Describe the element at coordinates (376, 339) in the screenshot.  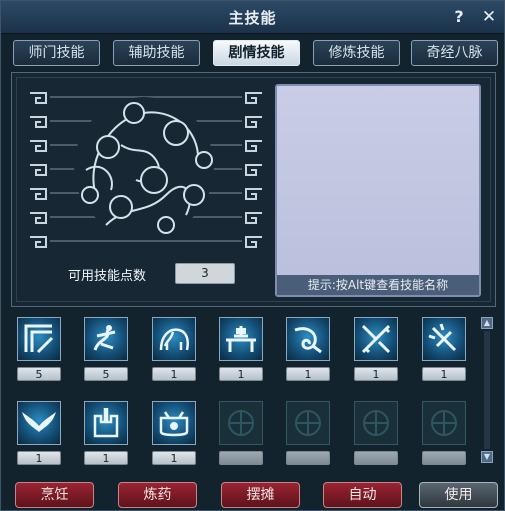
I see `crossed-blades-icon` at that location.